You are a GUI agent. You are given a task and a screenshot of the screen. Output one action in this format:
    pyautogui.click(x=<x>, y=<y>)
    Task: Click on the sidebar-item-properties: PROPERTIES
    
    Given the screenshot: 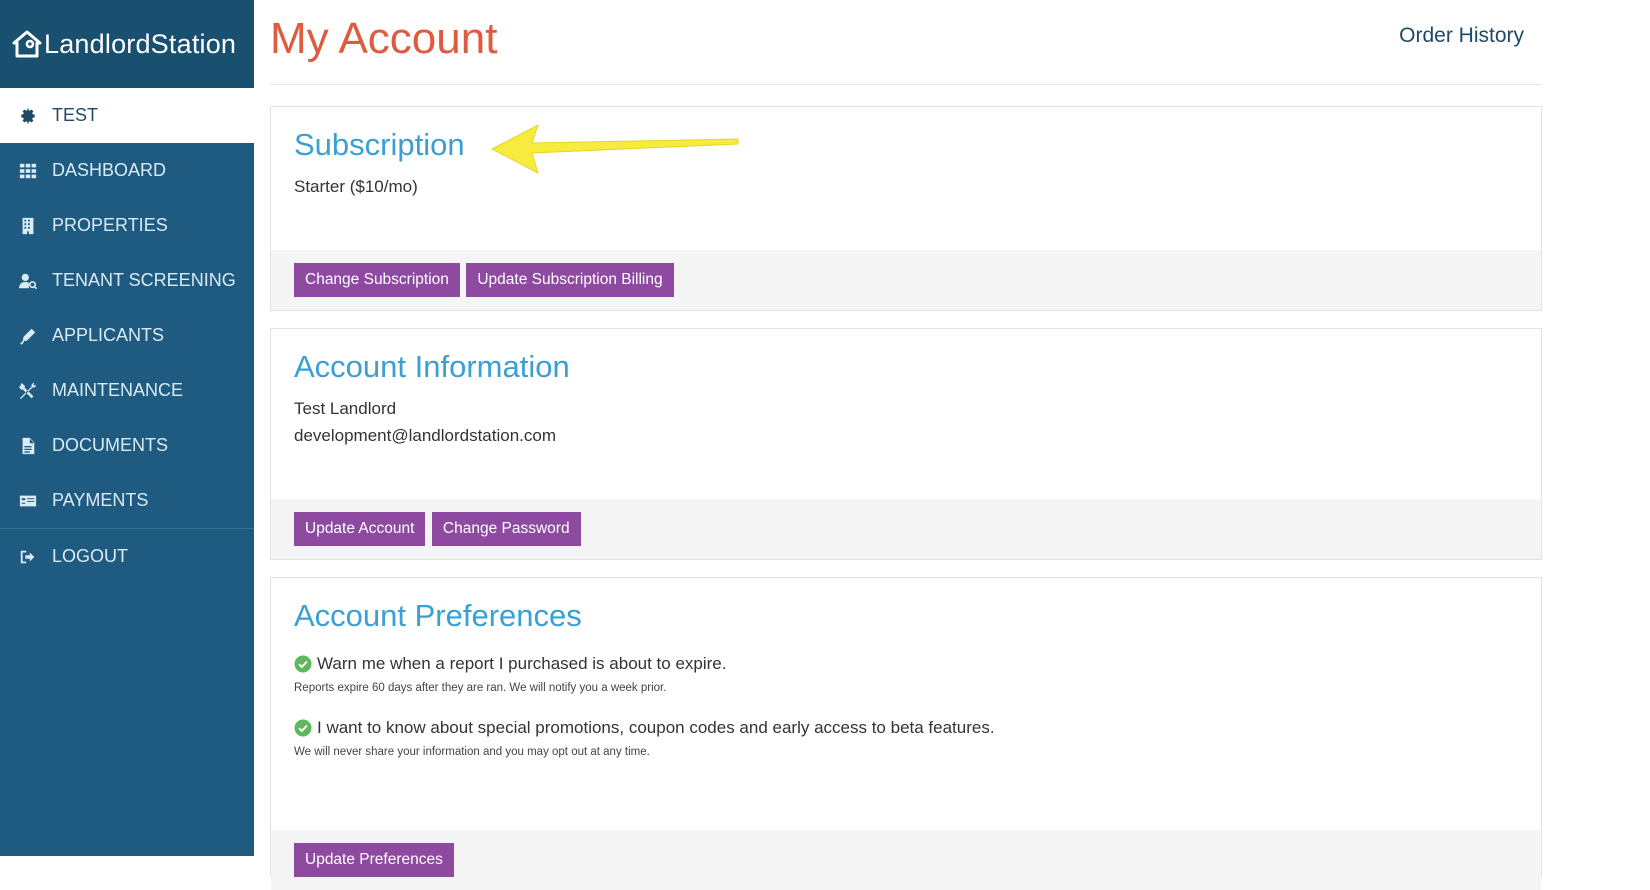 What is the action you would take?
    pyautogui.click(x=127, y=225)
    